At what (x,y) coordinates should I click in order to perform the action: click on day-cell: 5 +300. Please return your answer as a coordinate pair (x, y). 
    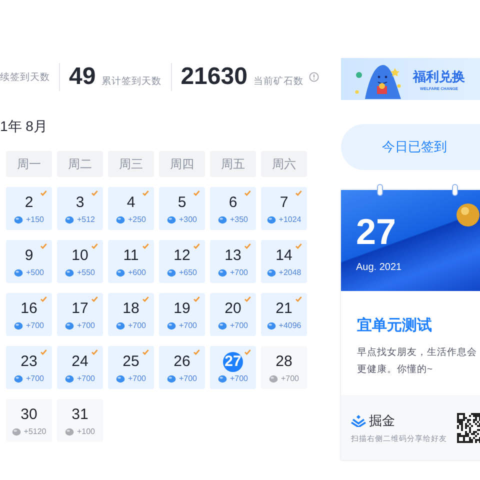
    Looking at the image, I should click on (182, 208).